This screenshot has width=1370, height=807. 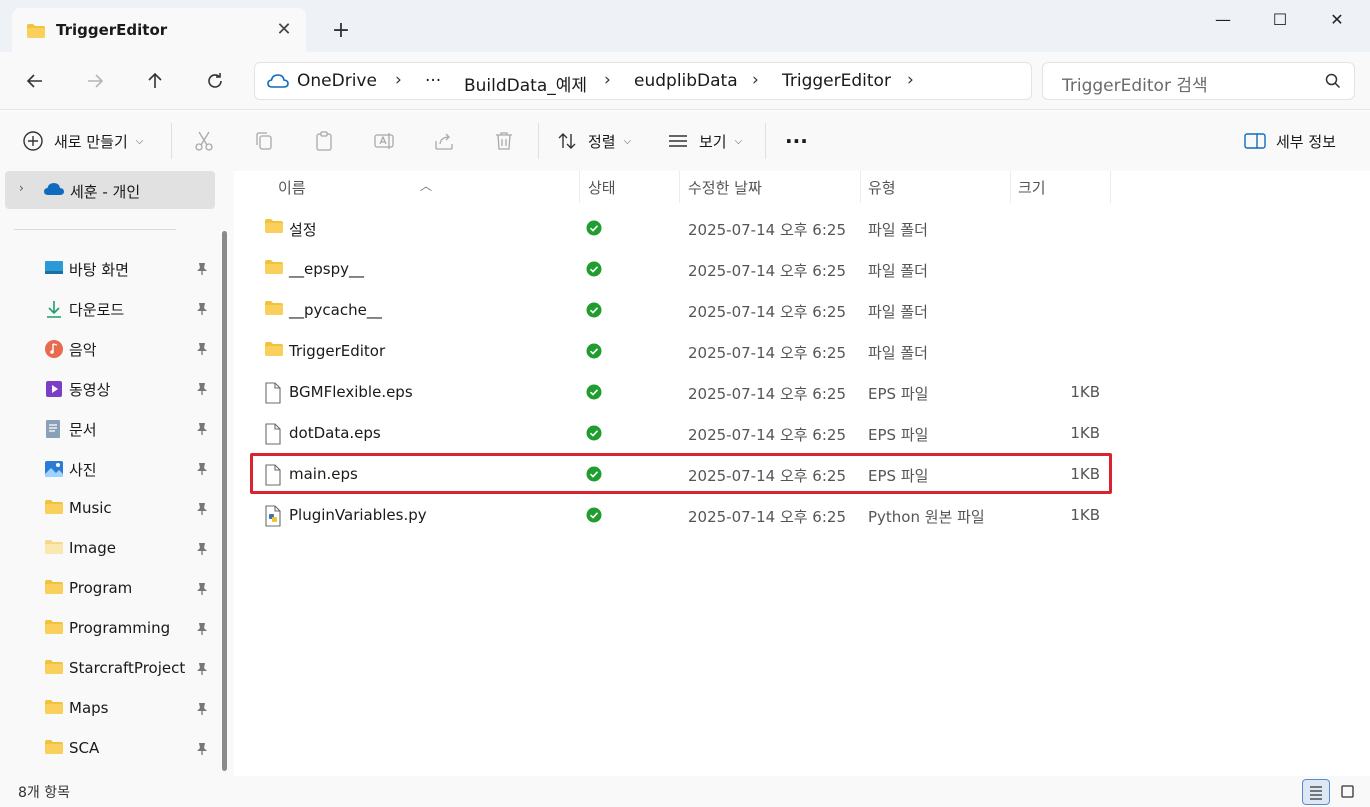 I want to click on sort-button: 정렬 ⌵, so click(x=593, y=141).